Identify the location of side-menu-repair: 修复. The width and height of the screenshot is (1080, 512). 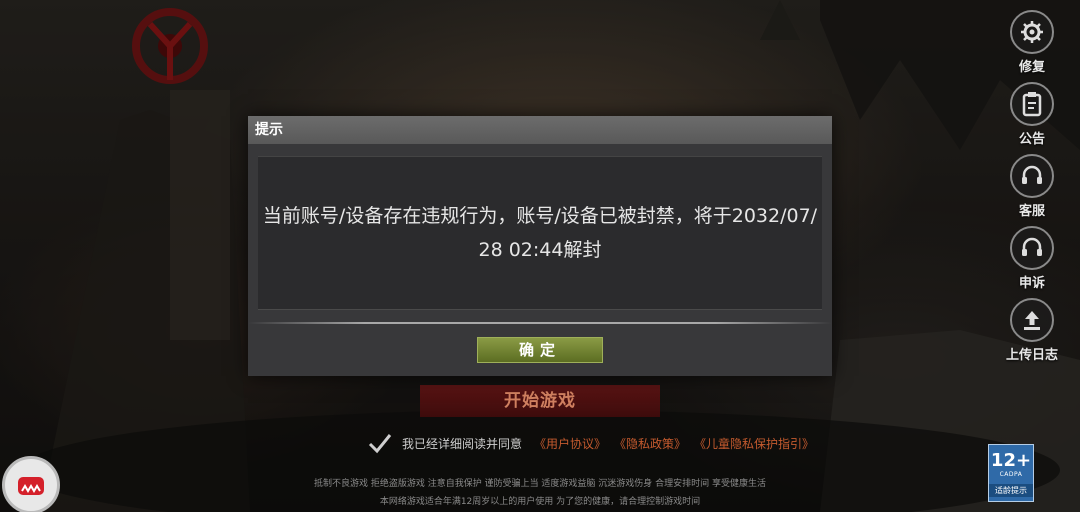
(1032, 42).